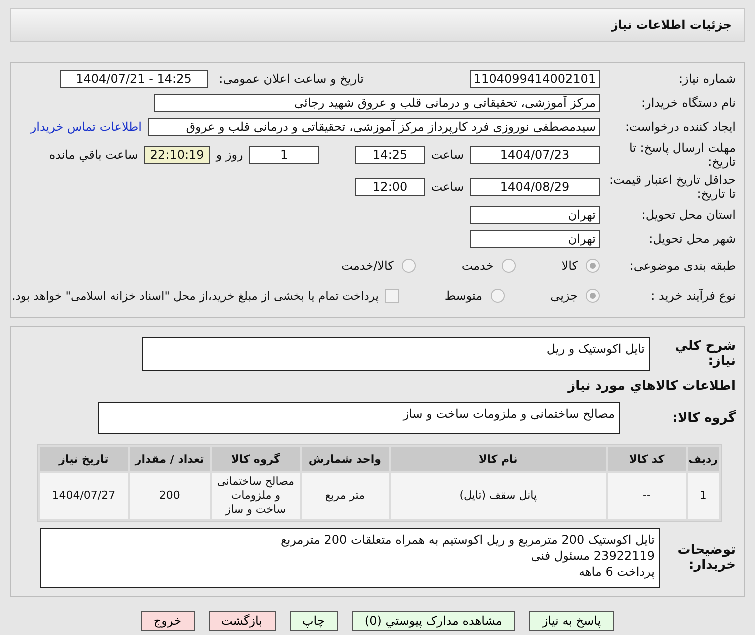 This screenshot has height=635, width=755. I want to click on validity-date-field: 1404/08/29, so click(535, 187).